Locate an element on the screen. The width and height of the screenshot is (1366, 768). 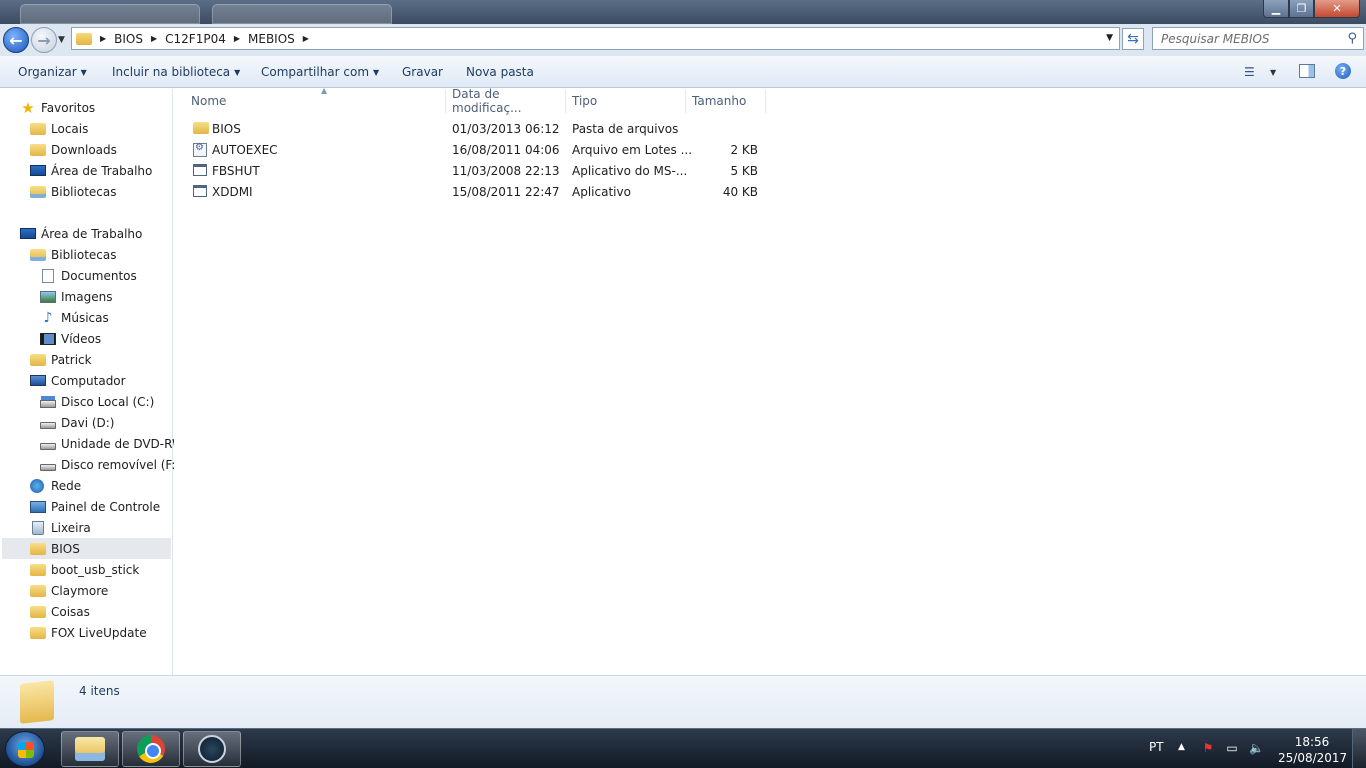
nav-removable-f: Disco removível (F:) is located at coordinates (110, 464).